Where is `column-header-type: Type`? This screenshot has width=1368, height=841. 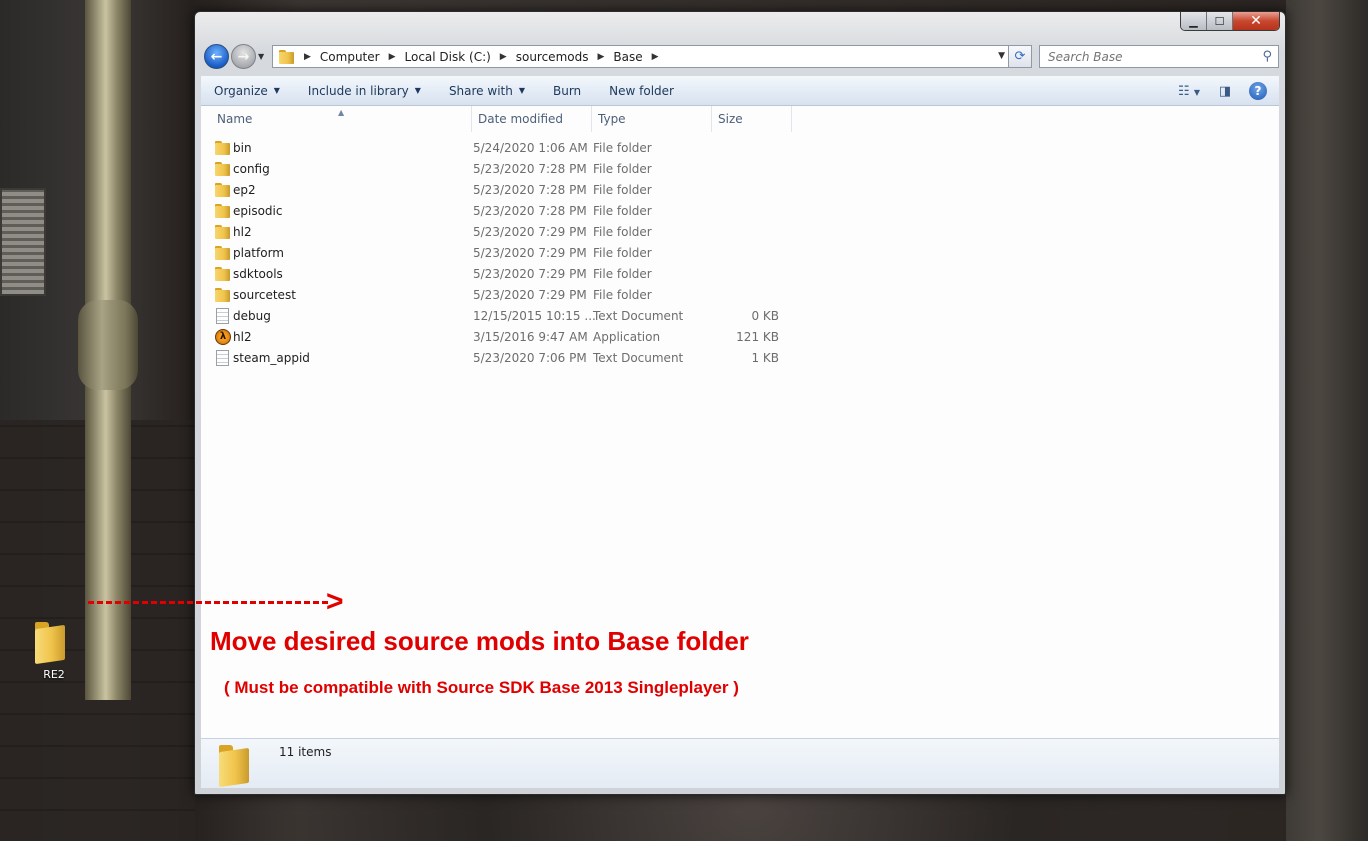 column-header-type: Type is located at coordinates (652, 119).